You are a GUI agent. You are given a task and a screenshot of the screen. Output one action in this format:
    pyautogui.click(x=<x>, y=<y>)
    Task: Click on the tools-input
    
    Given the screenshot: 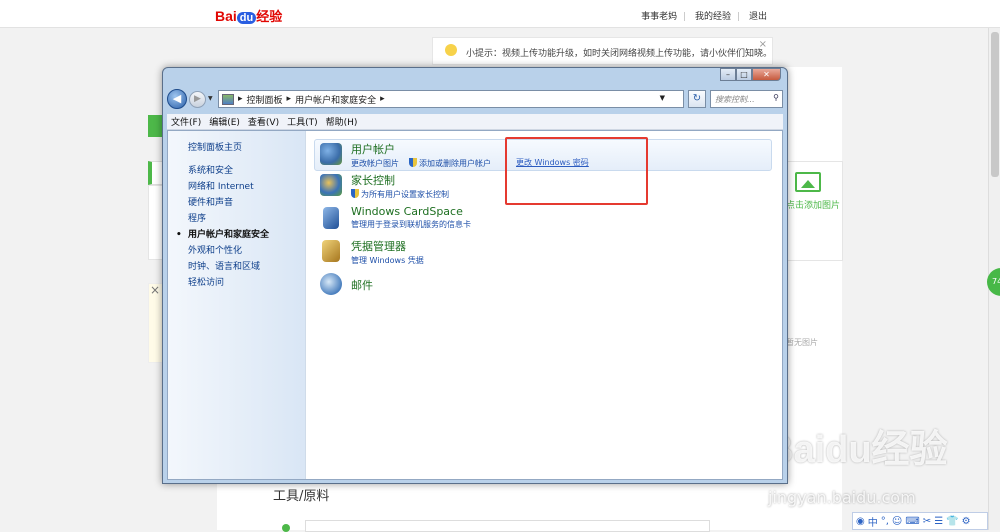 What is the action you would take?
    pyautogui.click(x=507, y=526)
    